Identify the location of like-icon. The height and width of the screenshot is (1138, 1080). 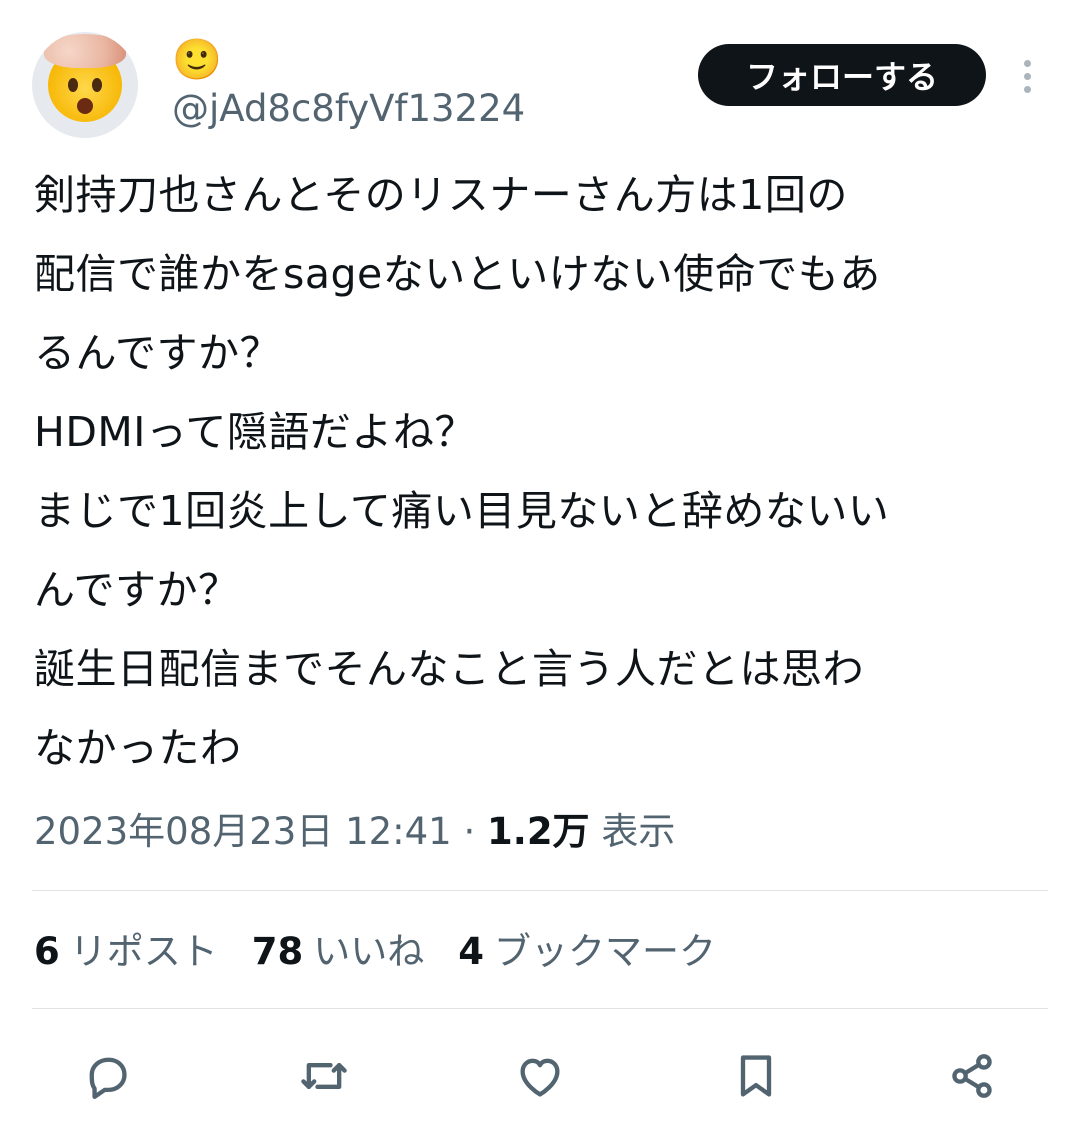
(540, 1076).